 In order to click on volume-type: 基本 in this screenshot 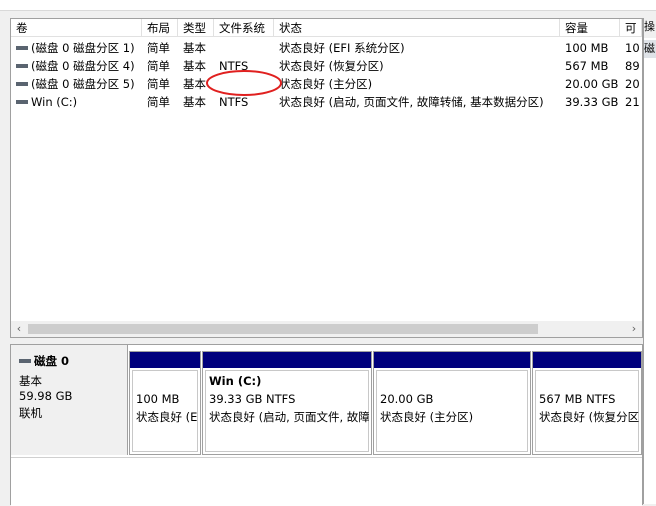, I will do `click(194, 48)`.